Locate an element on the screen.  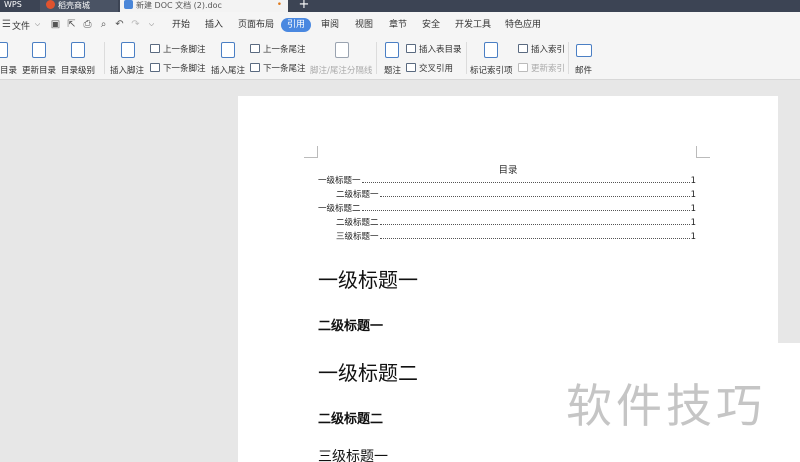
insert-index-icon is located at coordinates (523, 48).